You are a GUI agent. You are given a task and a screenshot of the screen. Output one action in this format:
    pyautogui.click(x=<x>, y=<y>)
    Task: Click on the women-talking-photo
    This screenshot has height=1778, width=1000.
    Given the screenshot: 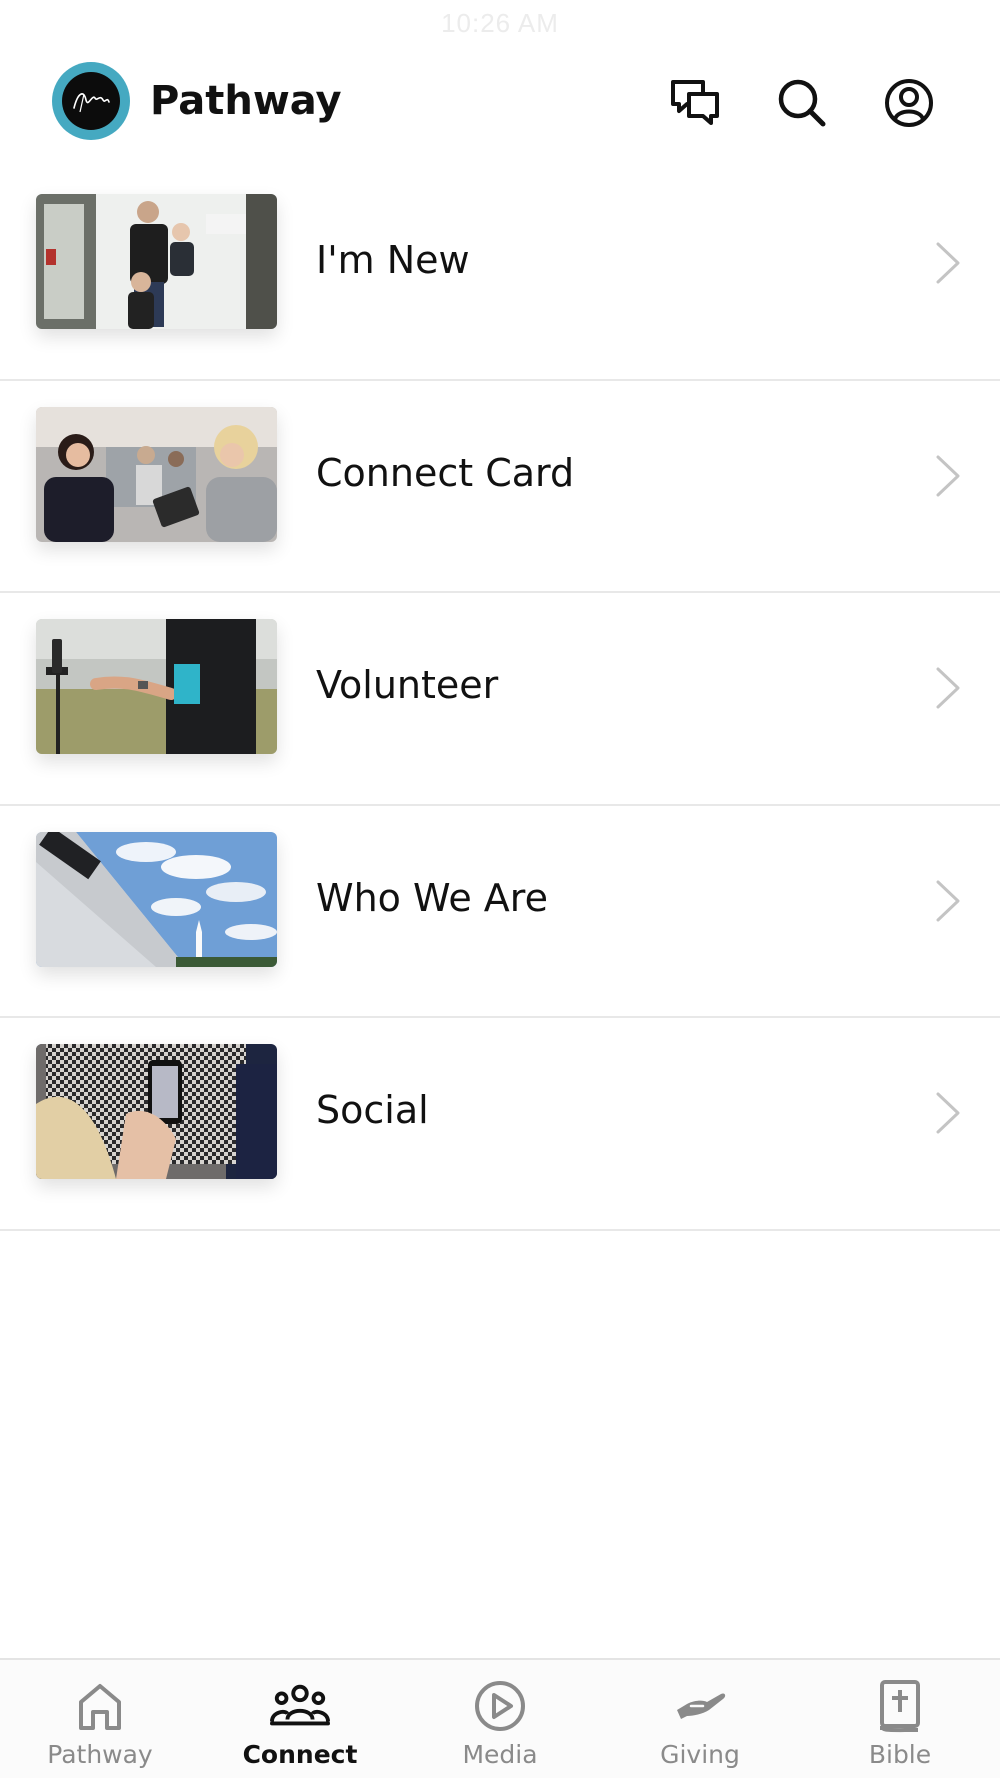 What is the action you would take?
    pyautogui.click(x=156, y=474)
    